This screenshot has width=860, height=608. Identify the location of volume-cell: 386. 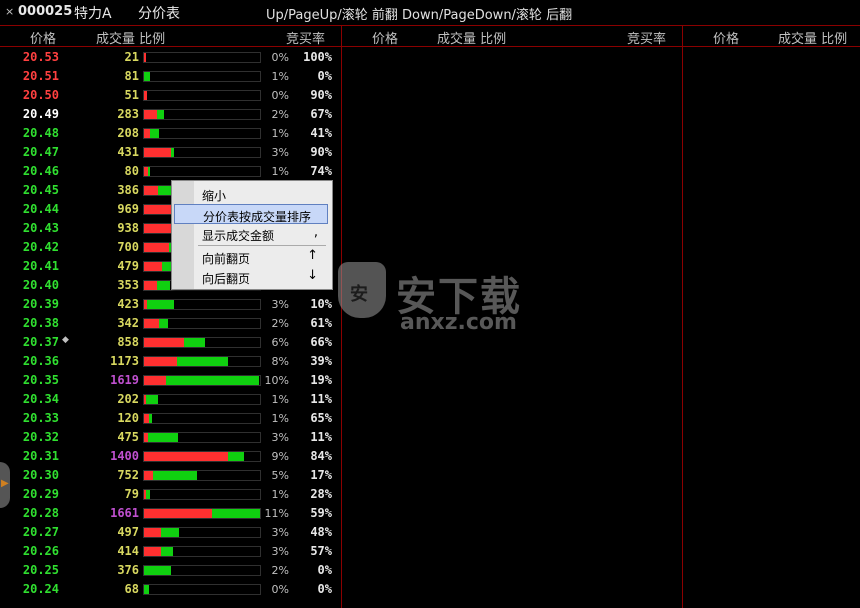
(128, 190).